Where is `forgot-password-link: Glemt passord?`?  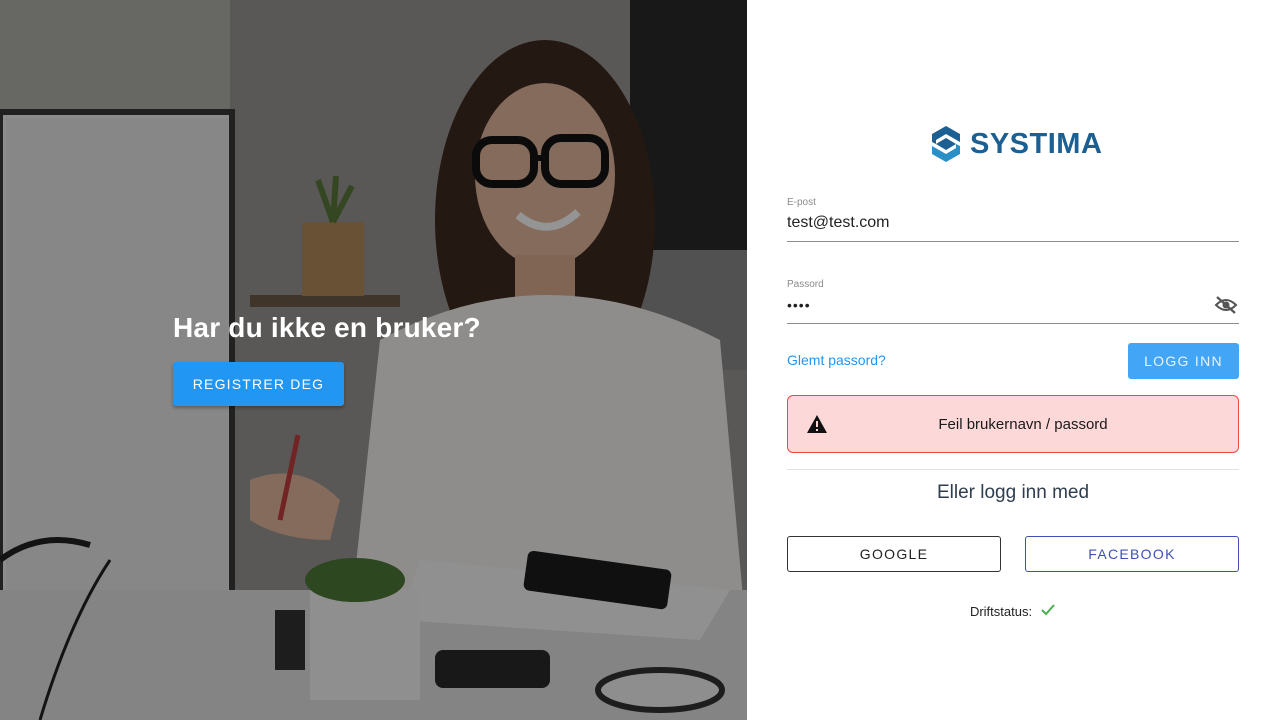 forgot-password-link: Glemt passord? is located at coordinates (836, 360).